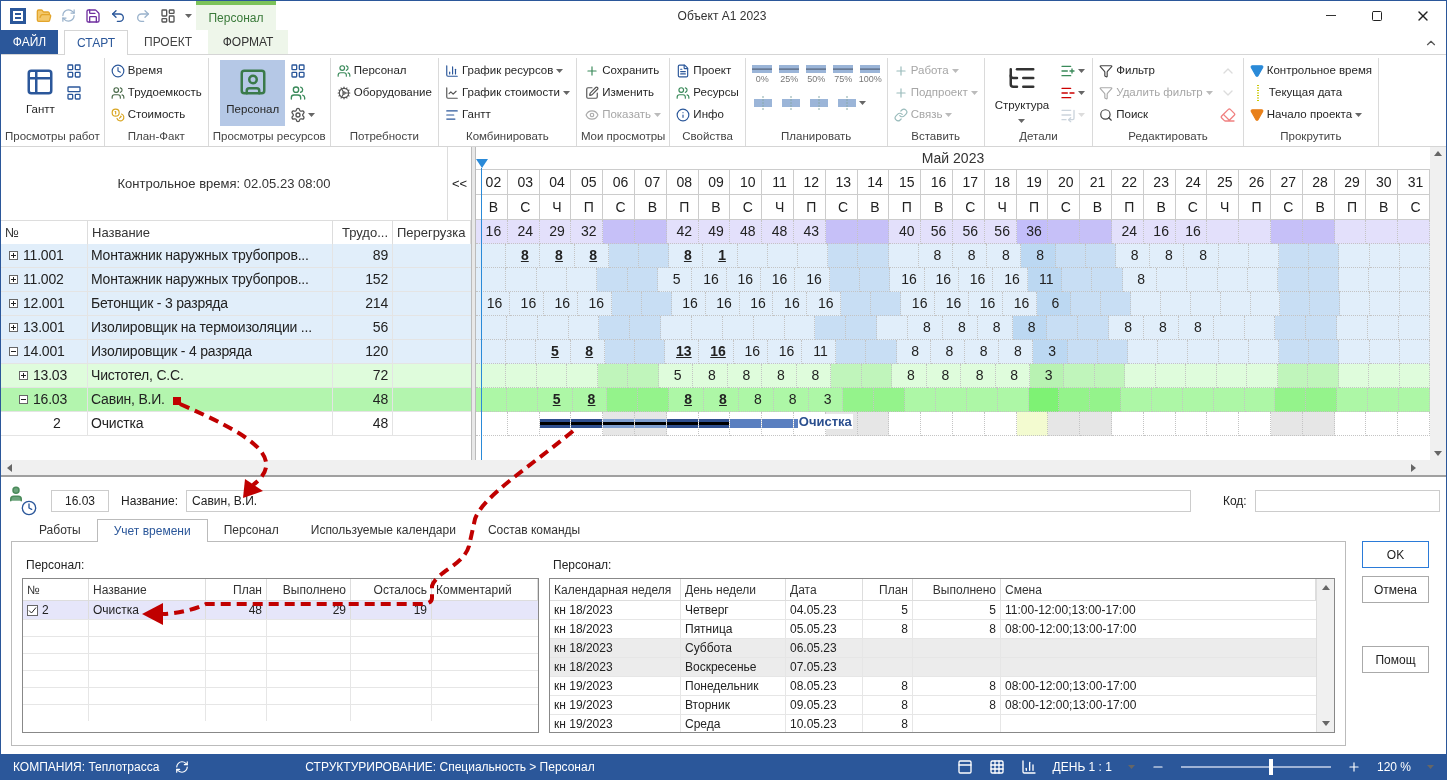 Image resolution: width=1447 pixels, height=780 pixels. Describe the element at coordinates (1310, 71) in the screenshot. I see `ribbon-button: Контрольное время` at that location.